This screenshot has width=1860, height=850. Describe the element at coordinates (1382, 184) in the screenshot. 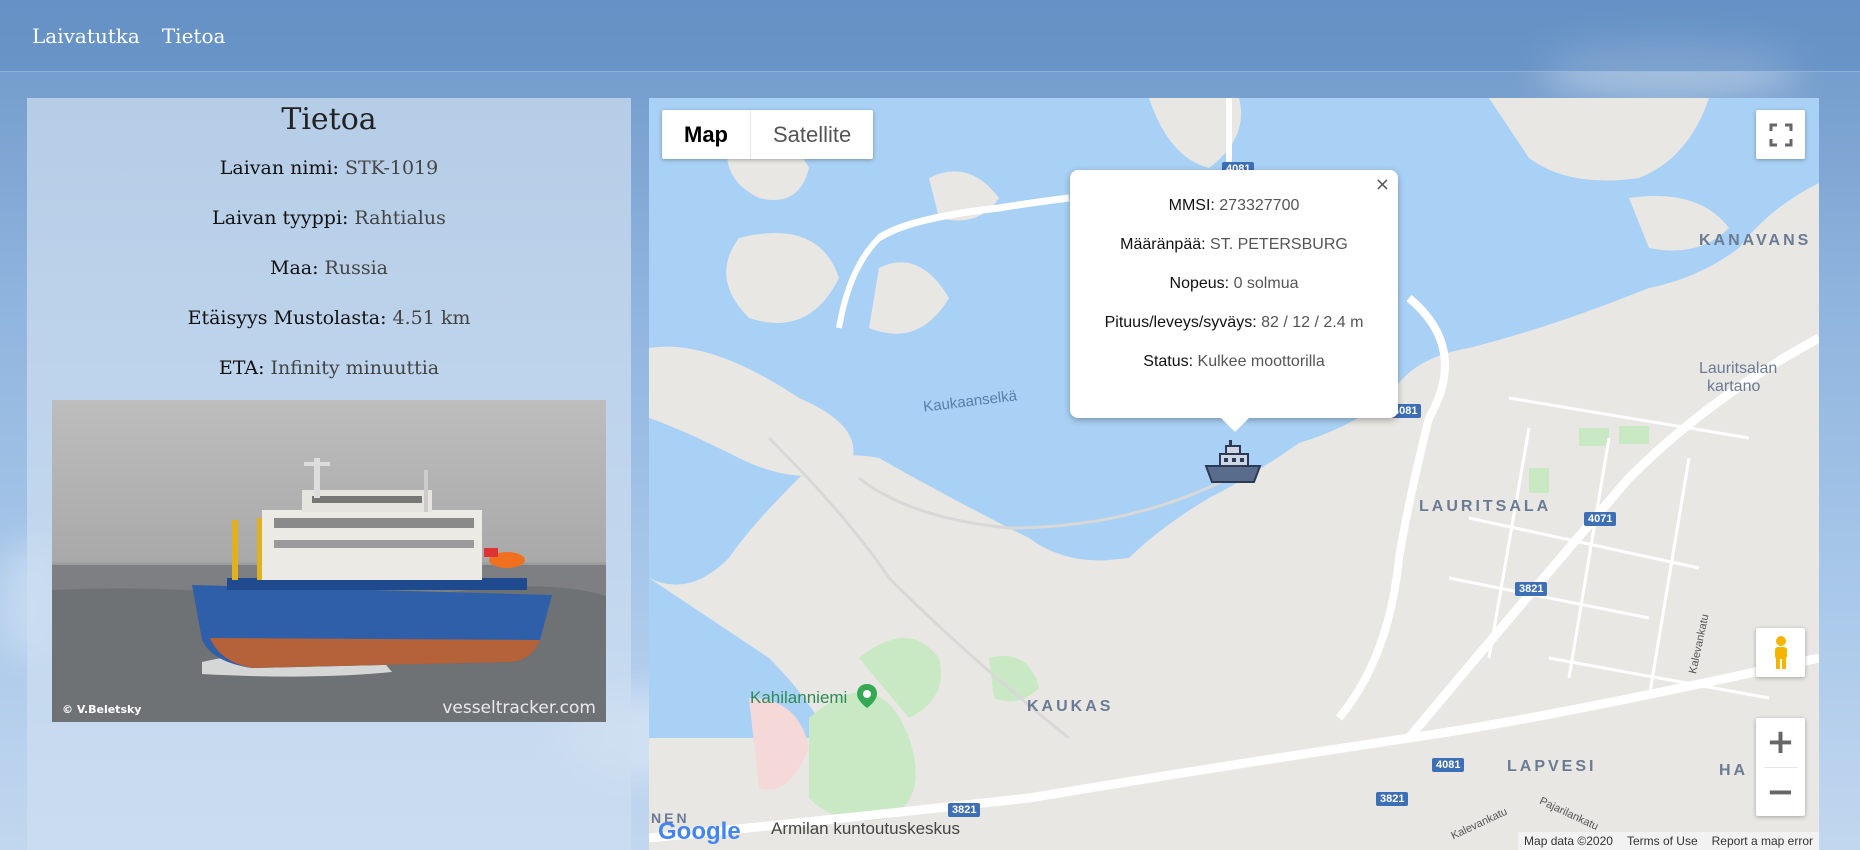

I see `close-icon: ×` at that location.